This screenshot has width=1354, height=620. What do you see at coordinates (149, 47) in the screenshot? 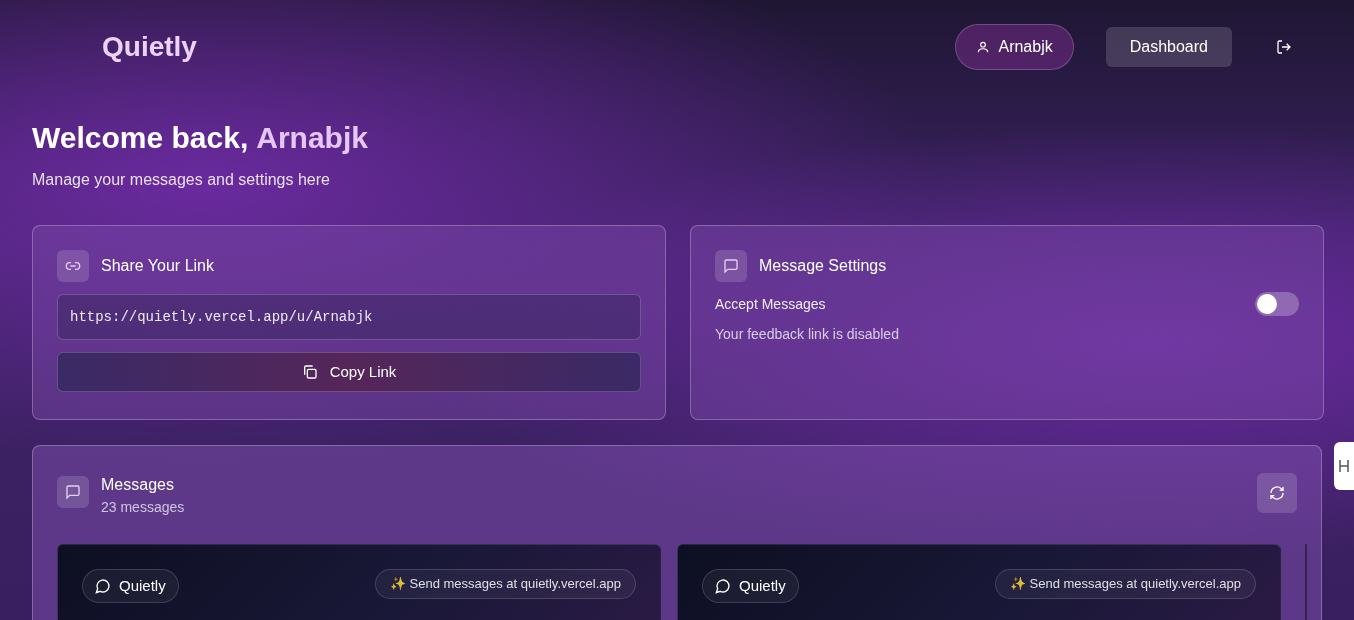
I see `logo: Quietly` at bounding box center [149, 47].